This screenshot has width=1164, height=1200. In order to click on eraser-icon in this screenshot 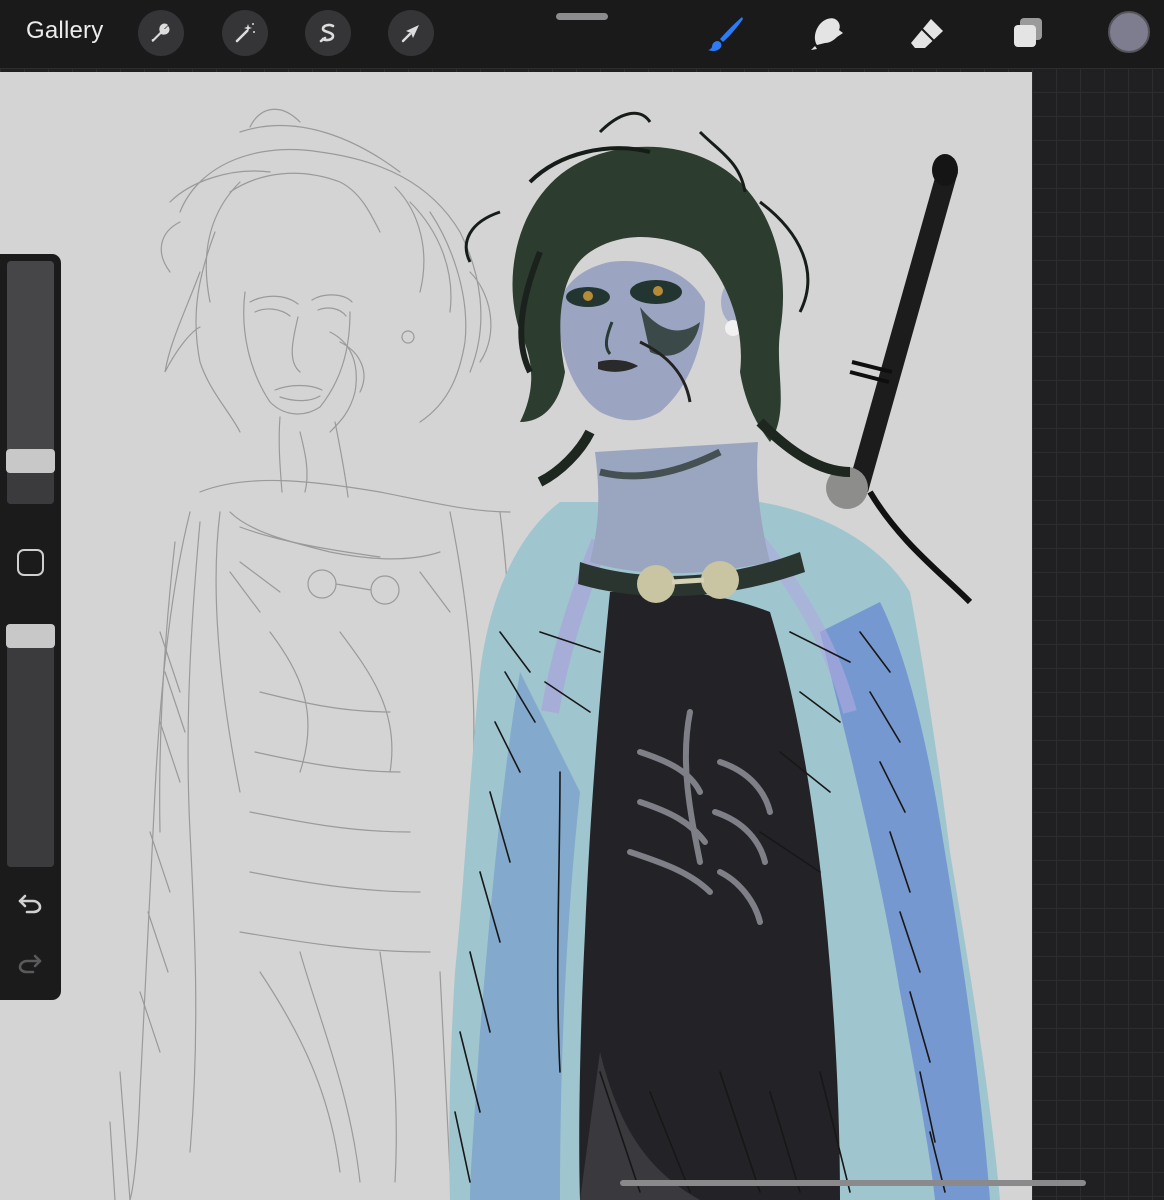, I will do `click(927, 33)`.